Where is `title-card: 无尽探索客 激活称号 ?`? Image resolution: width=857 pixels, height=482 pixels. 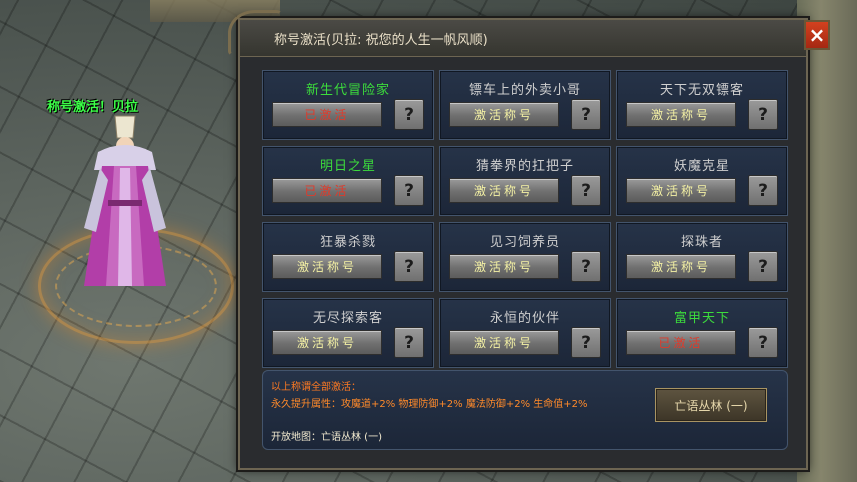
title-card: 无尽探索客 激活称号 ? is located at coordinates (348, 333).